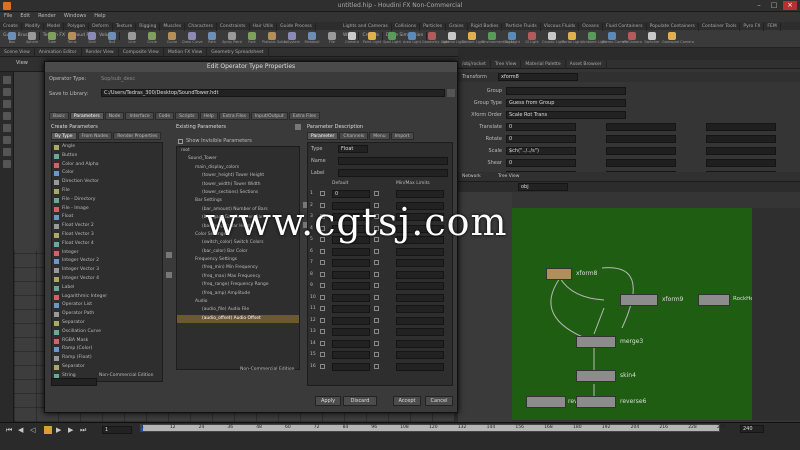 The height and width of the screenshot is (450, 800). Describe the element at coordinates (714, 300) in the screenshot. I see `node-rockheight` at that location.